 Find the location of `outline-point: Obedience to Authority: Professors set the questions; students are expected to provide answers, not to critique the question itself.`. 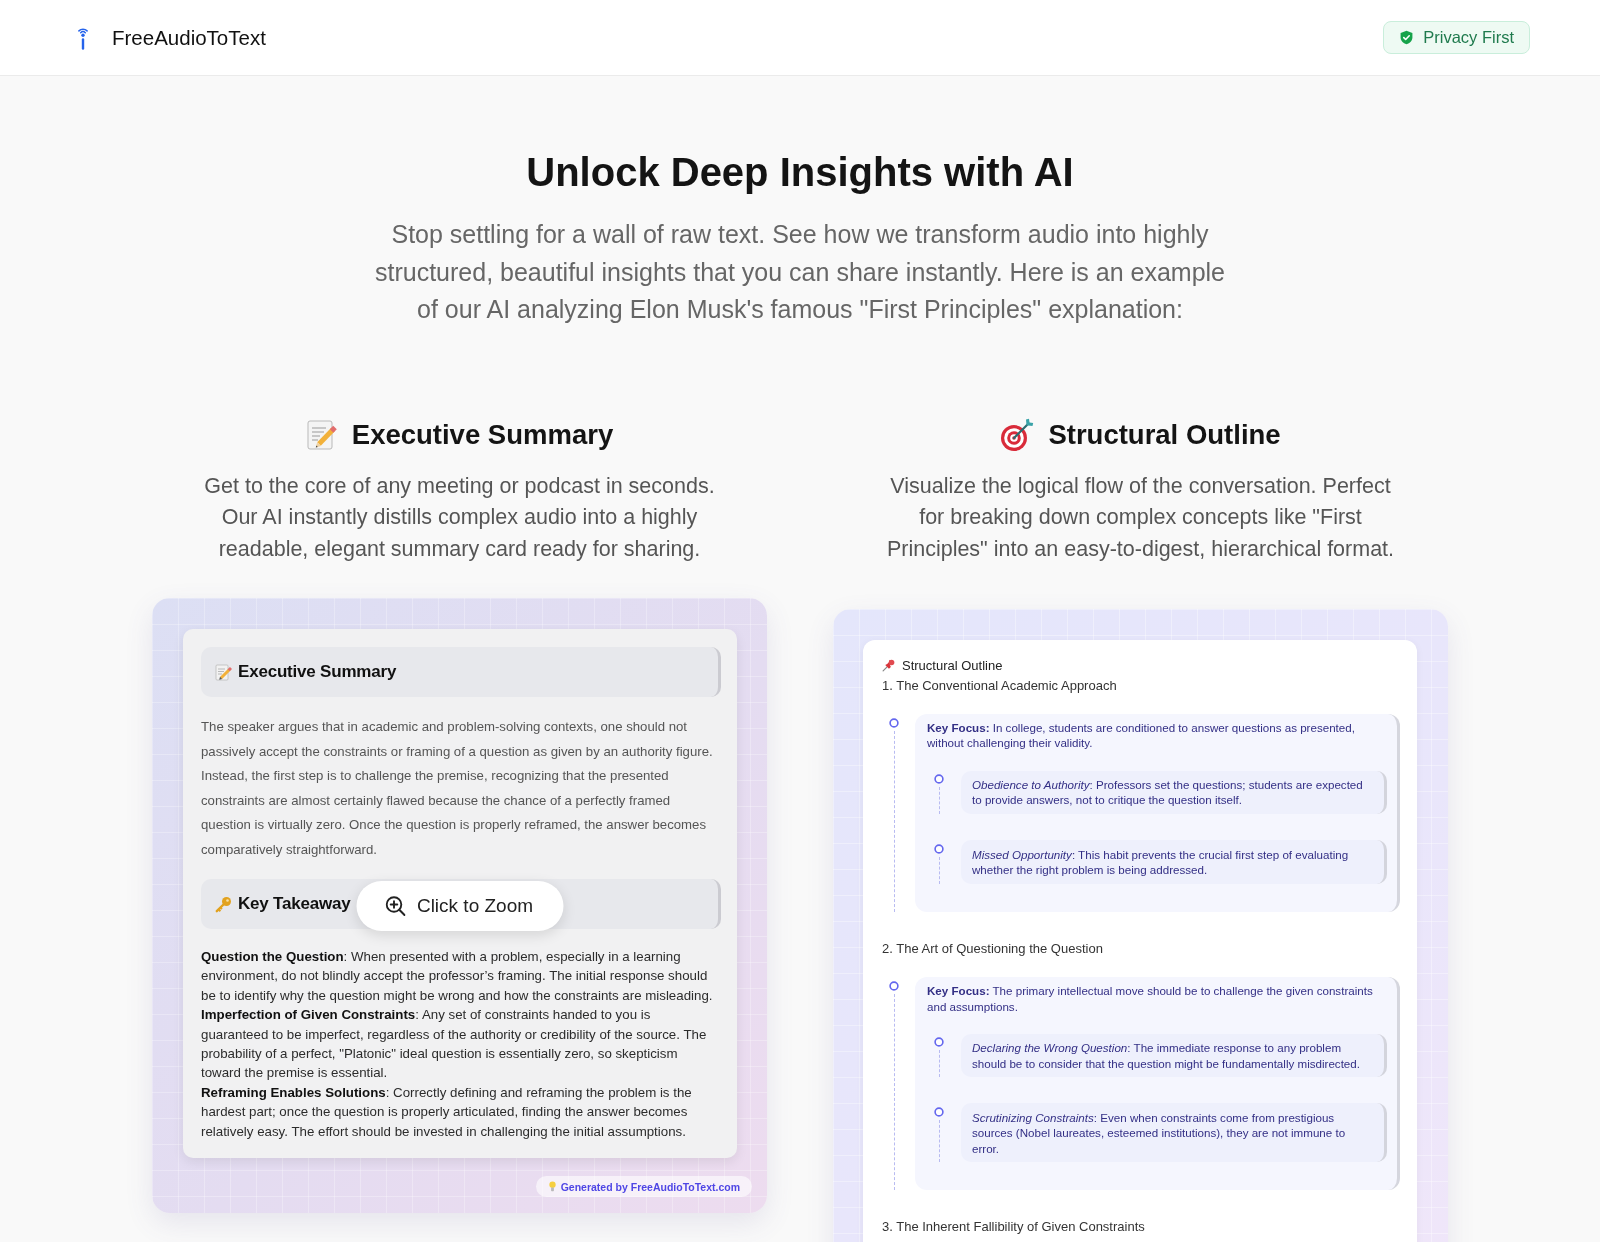

outline-point: Obedience to Authority: Professors set the questions; students are expected to provide answers, not to critique the question itself. is located at coordinates (1174, 792).